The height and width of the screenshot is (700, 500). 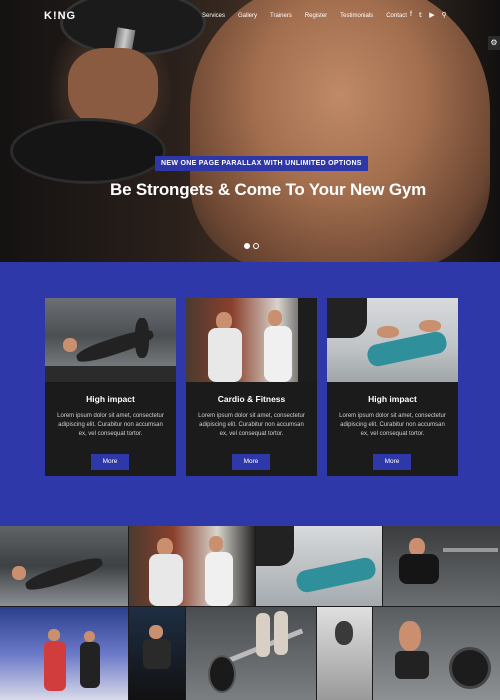 I want to click on site-logo: K!NG, so click(x=60, y=16).